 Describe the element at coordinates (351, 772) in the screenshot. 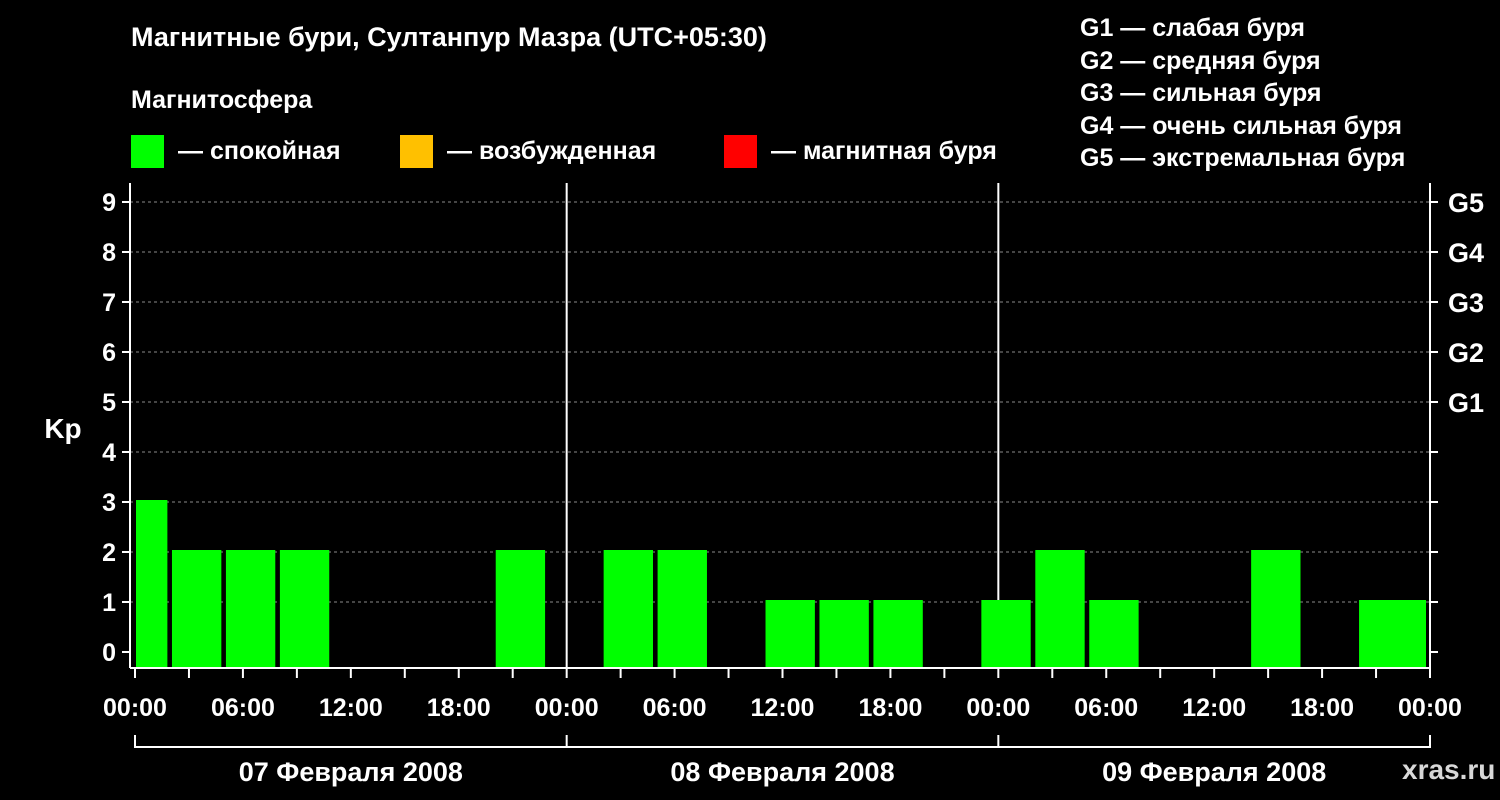

I see `day-label: 07 Февраля 2008` at that location.